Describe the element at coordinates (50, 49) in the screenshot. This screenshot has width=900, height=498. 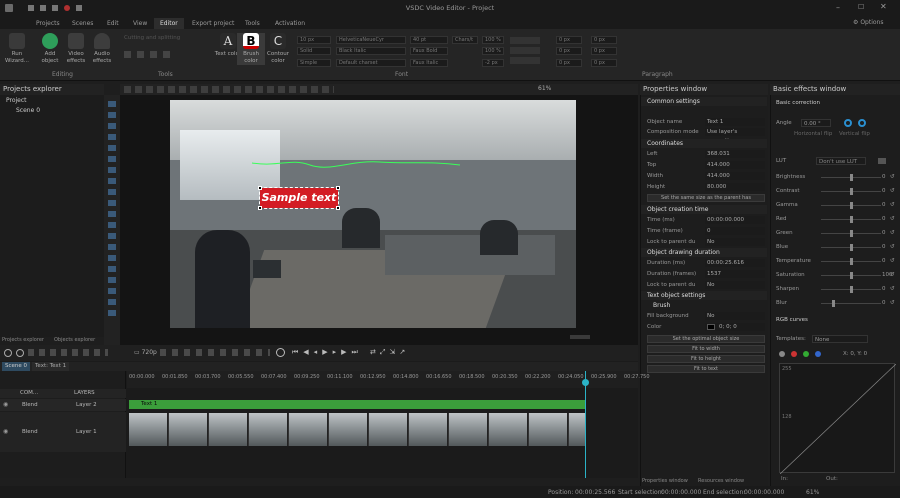
I see `add-object-button: Add object` at that location.